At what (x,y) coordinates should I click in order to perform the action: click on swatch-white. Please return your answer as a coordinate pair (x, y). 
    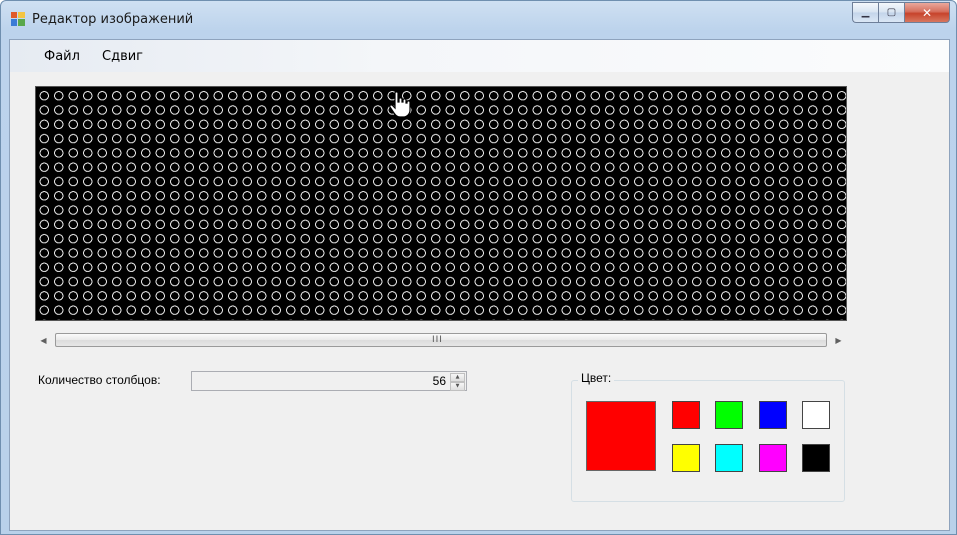
    Looking at the image, I should click on (816, 415).